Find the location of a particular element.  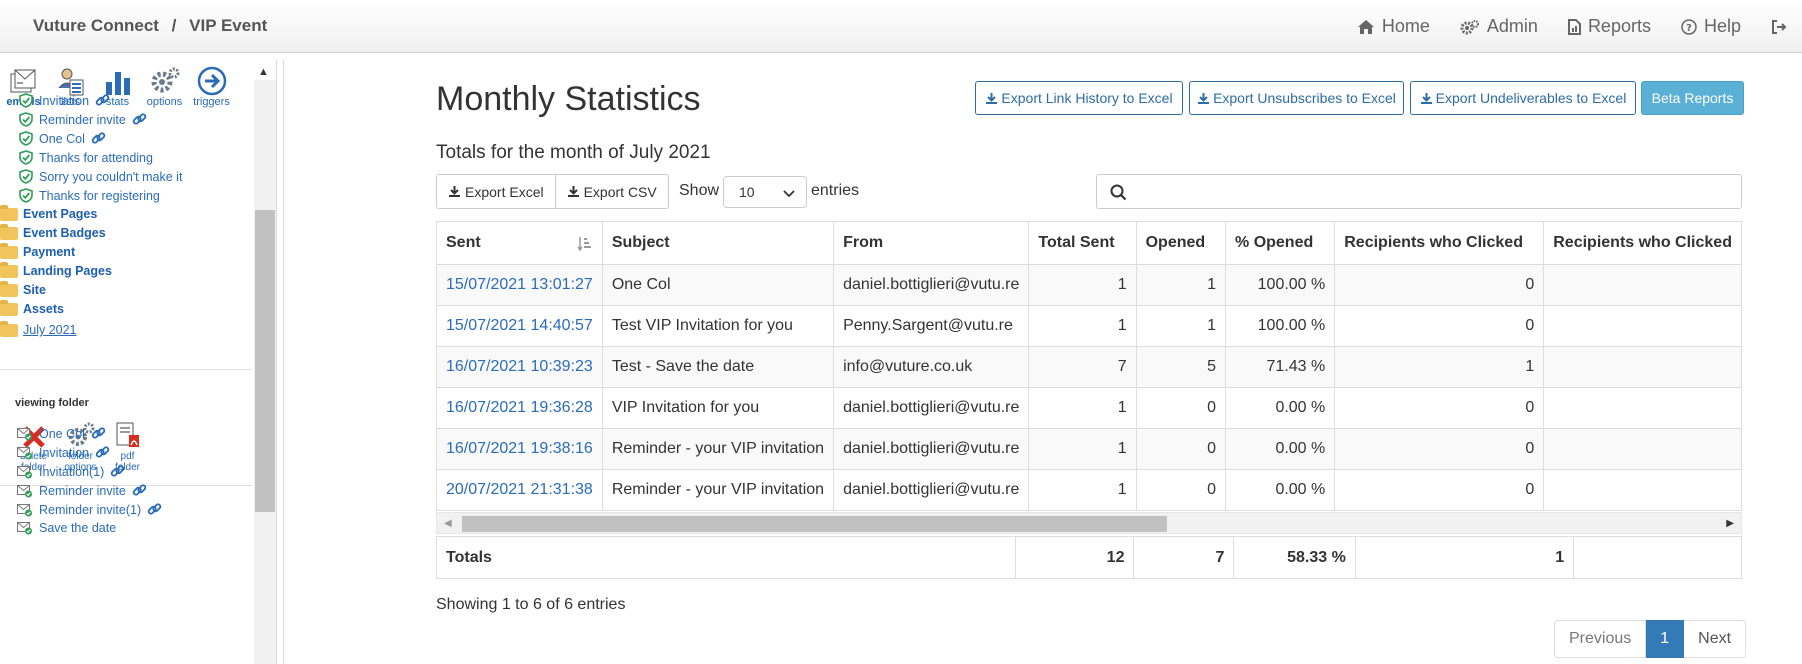

sidebar-folder-label: Event Pages is located at coordinates (60, 214).